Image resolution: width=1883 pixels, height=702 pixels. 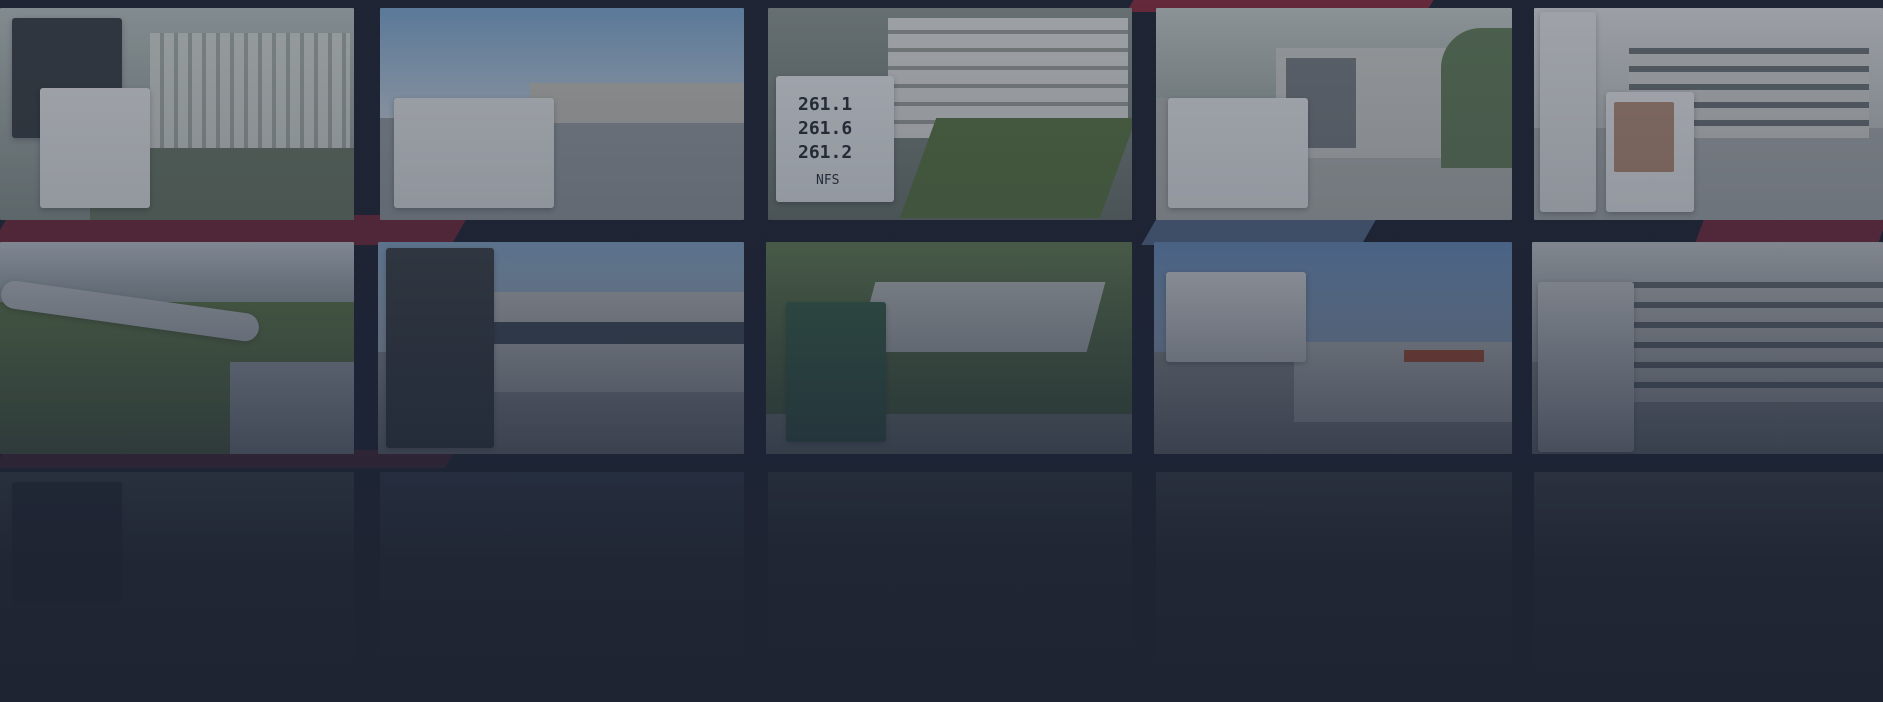 What do you see at coordinates (1334, 578) in the screenshot?
I see `gallery-tile-circuit-breakers-faded` at bounding box center [1334, 578].